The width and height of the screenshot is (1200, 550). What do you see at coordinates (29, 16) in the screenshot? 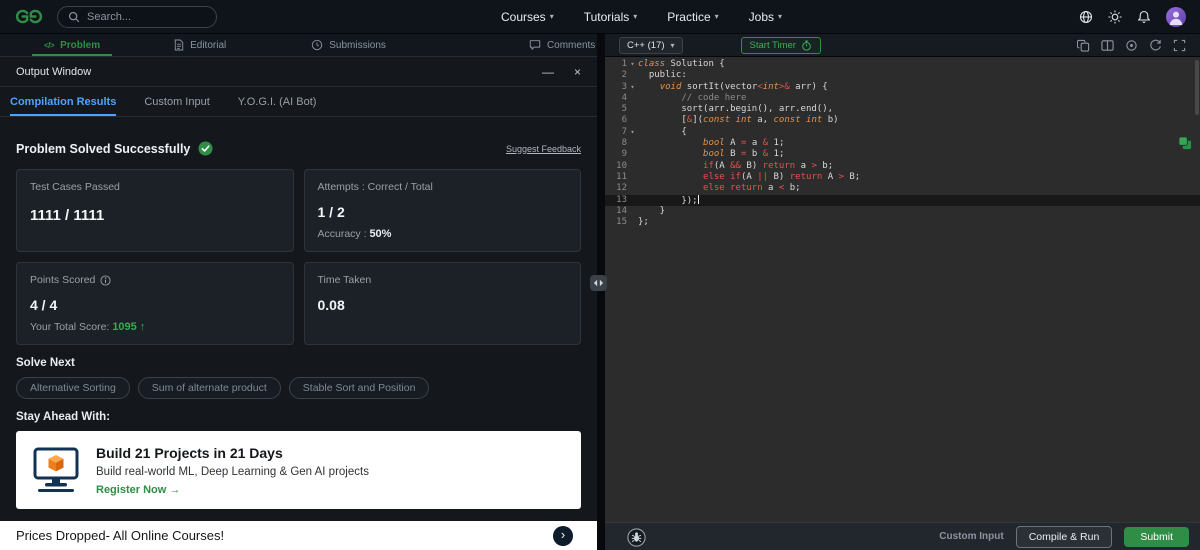
I see `gfg-logo` at bounding box center [29, 16].